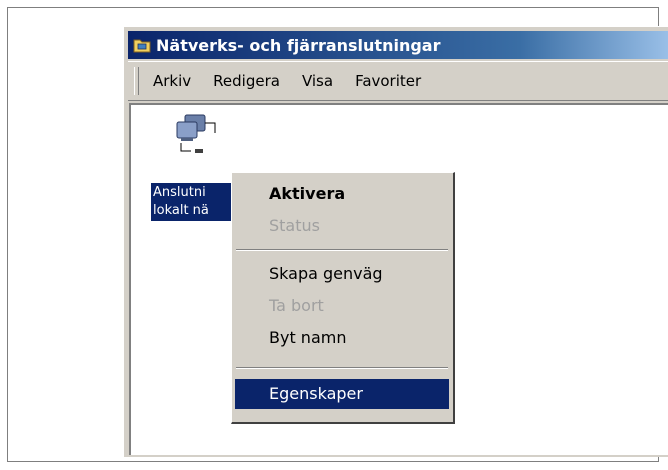 The height and width of the screenshot is (470, 668). I want to click on menu-item-status: Status, so click(294, 225).